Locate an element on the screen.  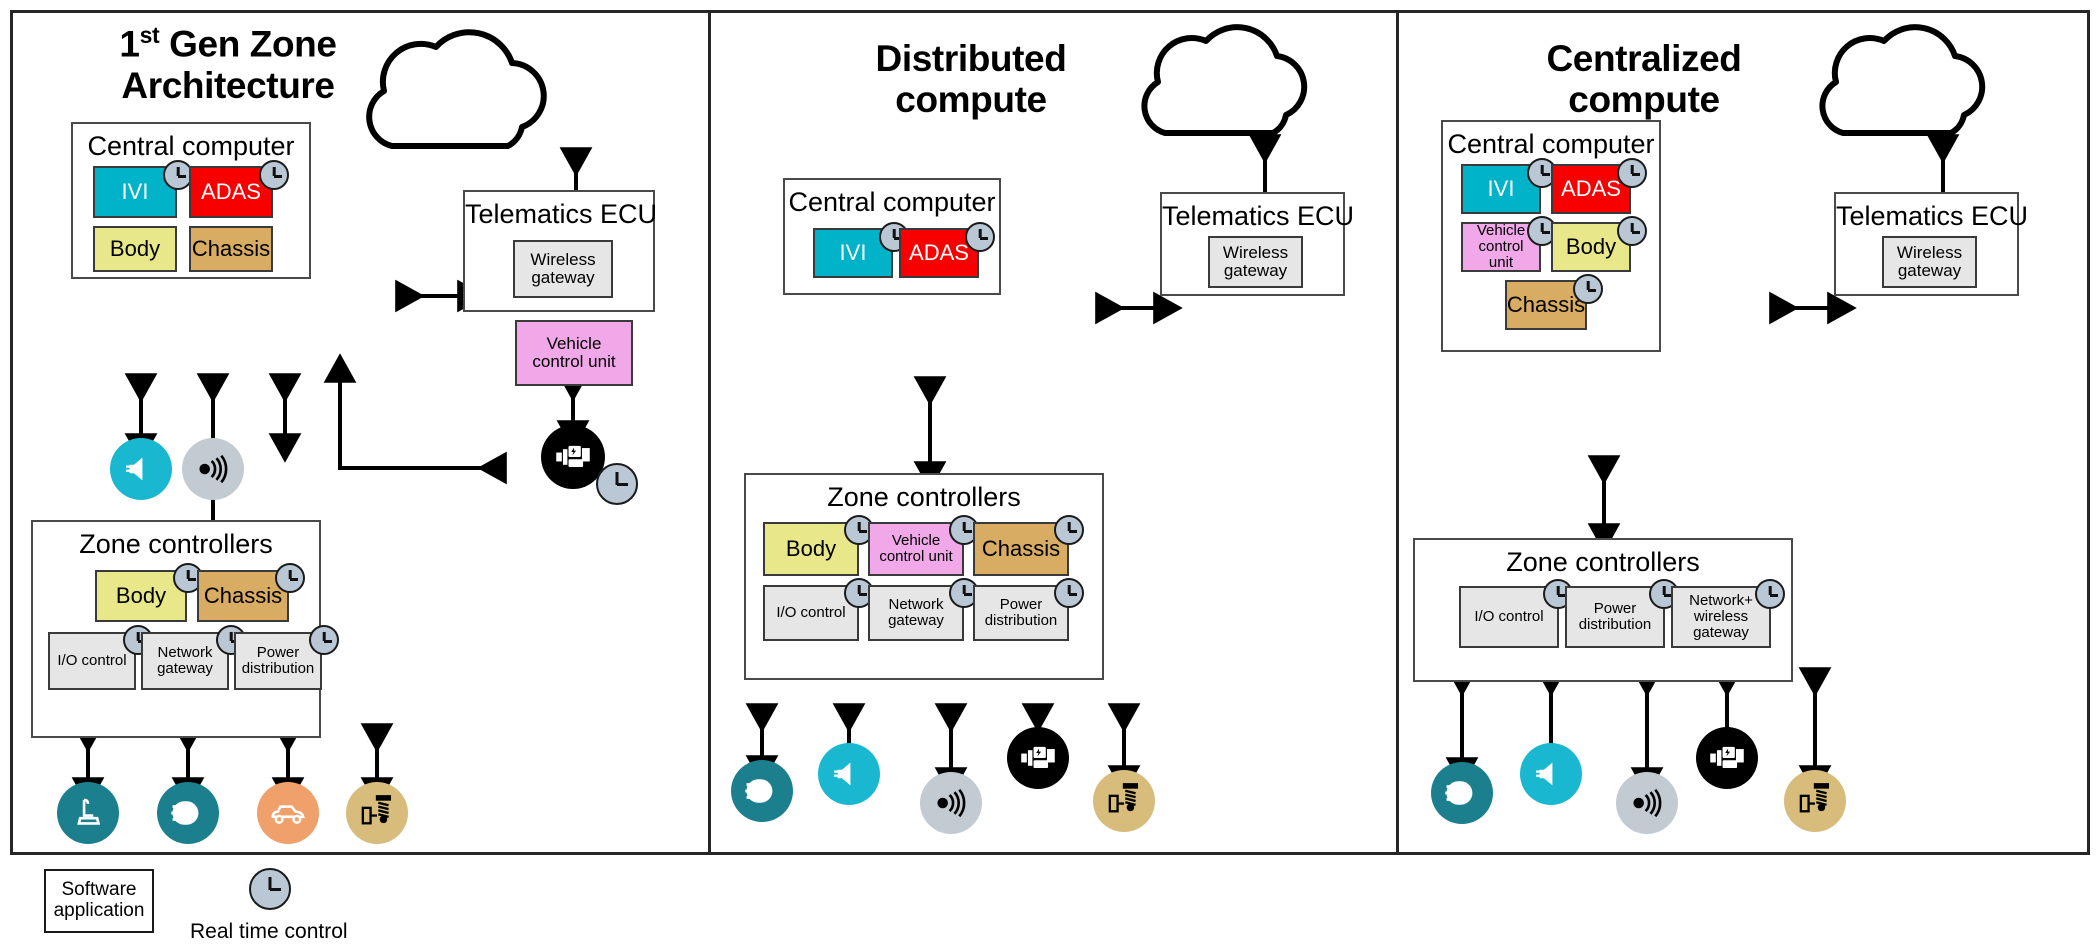
central-computer-label-3: Central computer is located at coordinates (1551, 144).